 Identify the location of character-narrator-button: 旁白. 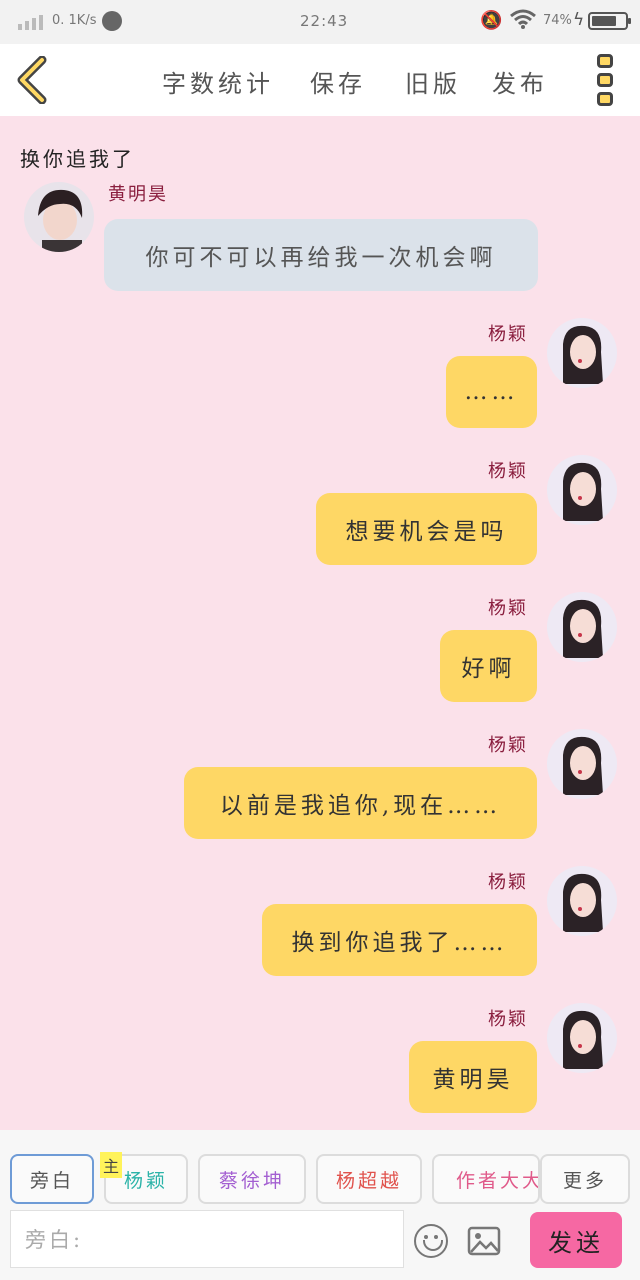
(52, 1179).